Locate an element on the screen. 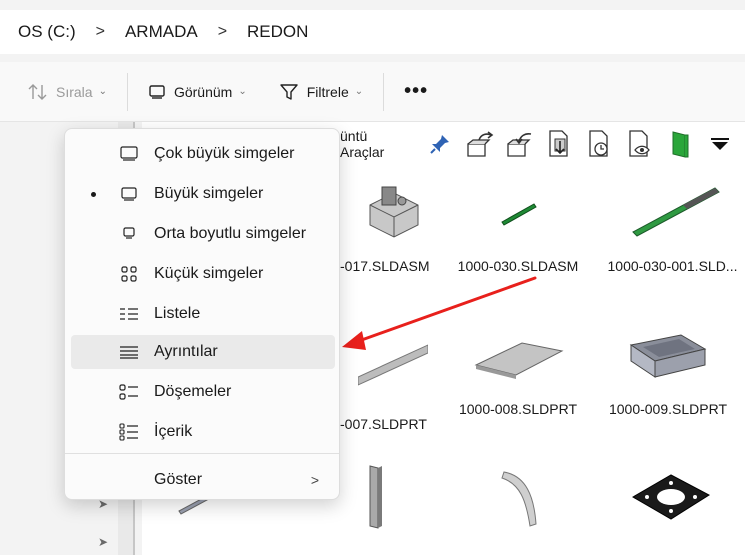  menu-divider is located at coordinates (202, 453).